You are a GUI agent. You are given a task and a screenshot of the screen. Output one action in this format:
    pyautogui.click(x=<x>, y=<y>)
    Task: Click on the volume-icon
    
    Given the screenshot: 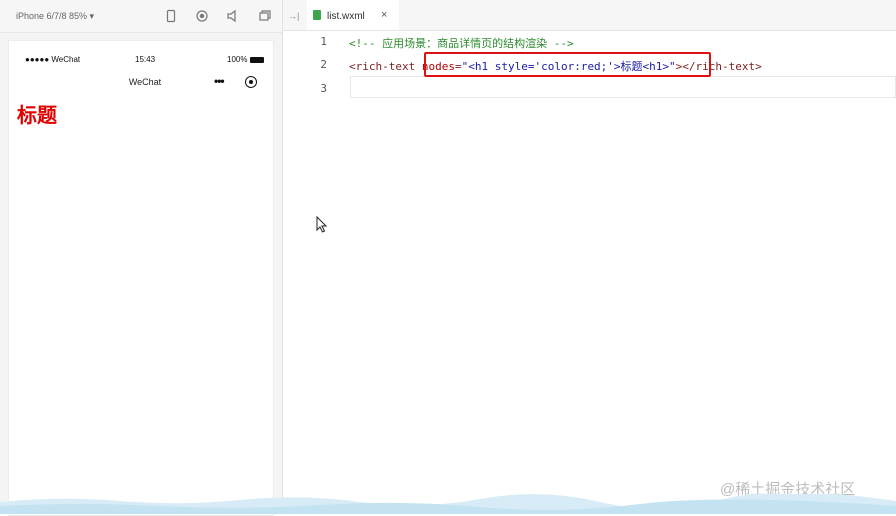 What is the action you would take?
    pyautogui.click(x=233, y=16)
    